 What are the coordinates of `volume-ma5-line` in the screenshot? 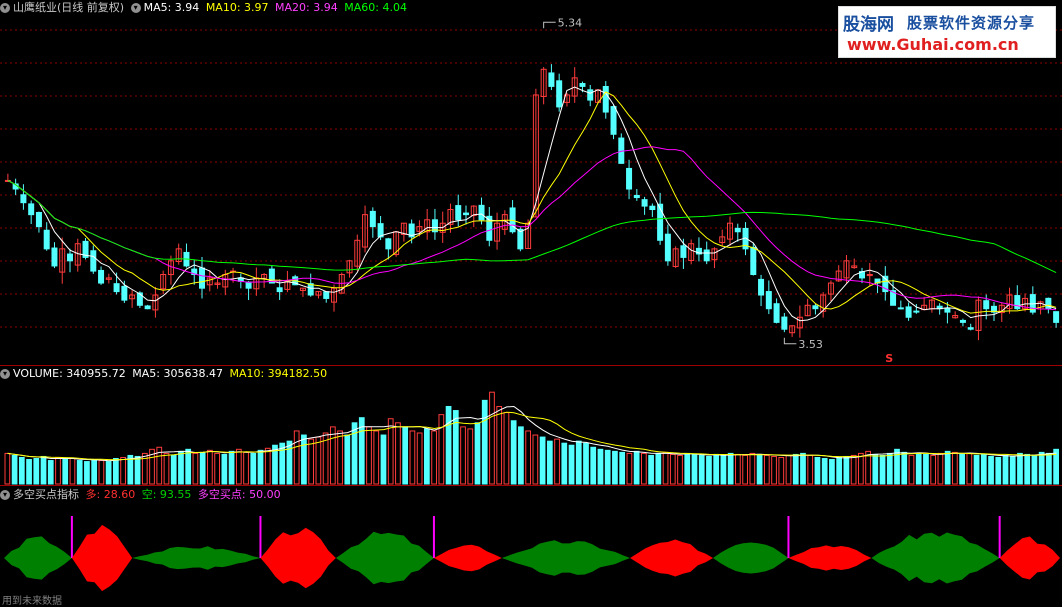 It's located at (532, 433).